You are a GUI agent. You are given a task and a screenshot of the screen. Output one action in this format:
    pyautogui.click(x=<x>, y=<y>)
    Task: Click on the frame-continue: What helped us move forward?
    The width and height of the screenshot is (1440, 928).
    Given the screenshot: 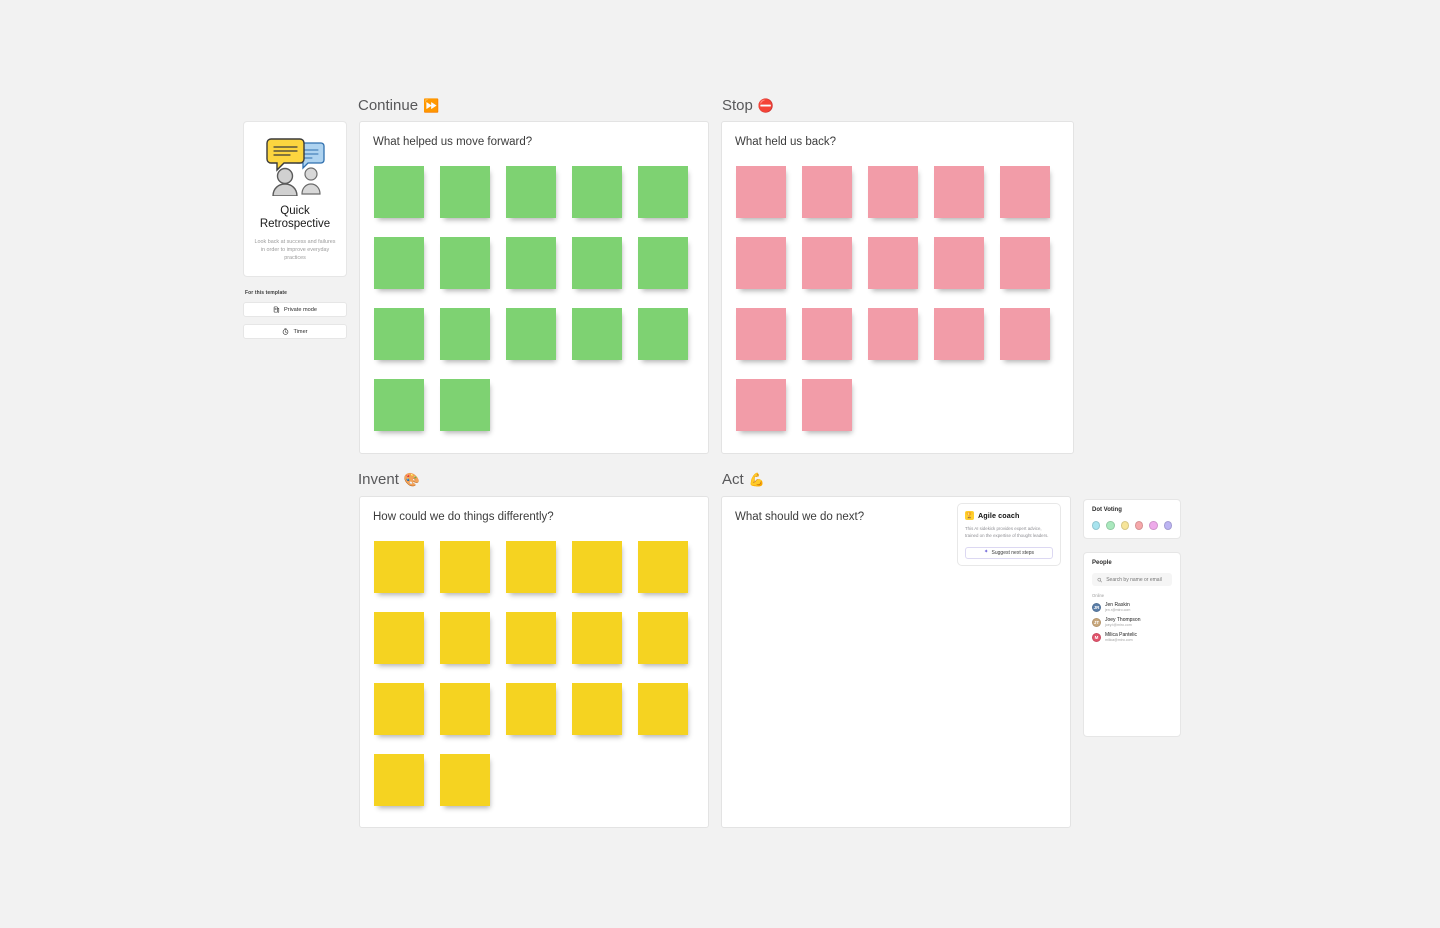 What is the action you would take?
    pyautogui.click(x=534, y=287)
    